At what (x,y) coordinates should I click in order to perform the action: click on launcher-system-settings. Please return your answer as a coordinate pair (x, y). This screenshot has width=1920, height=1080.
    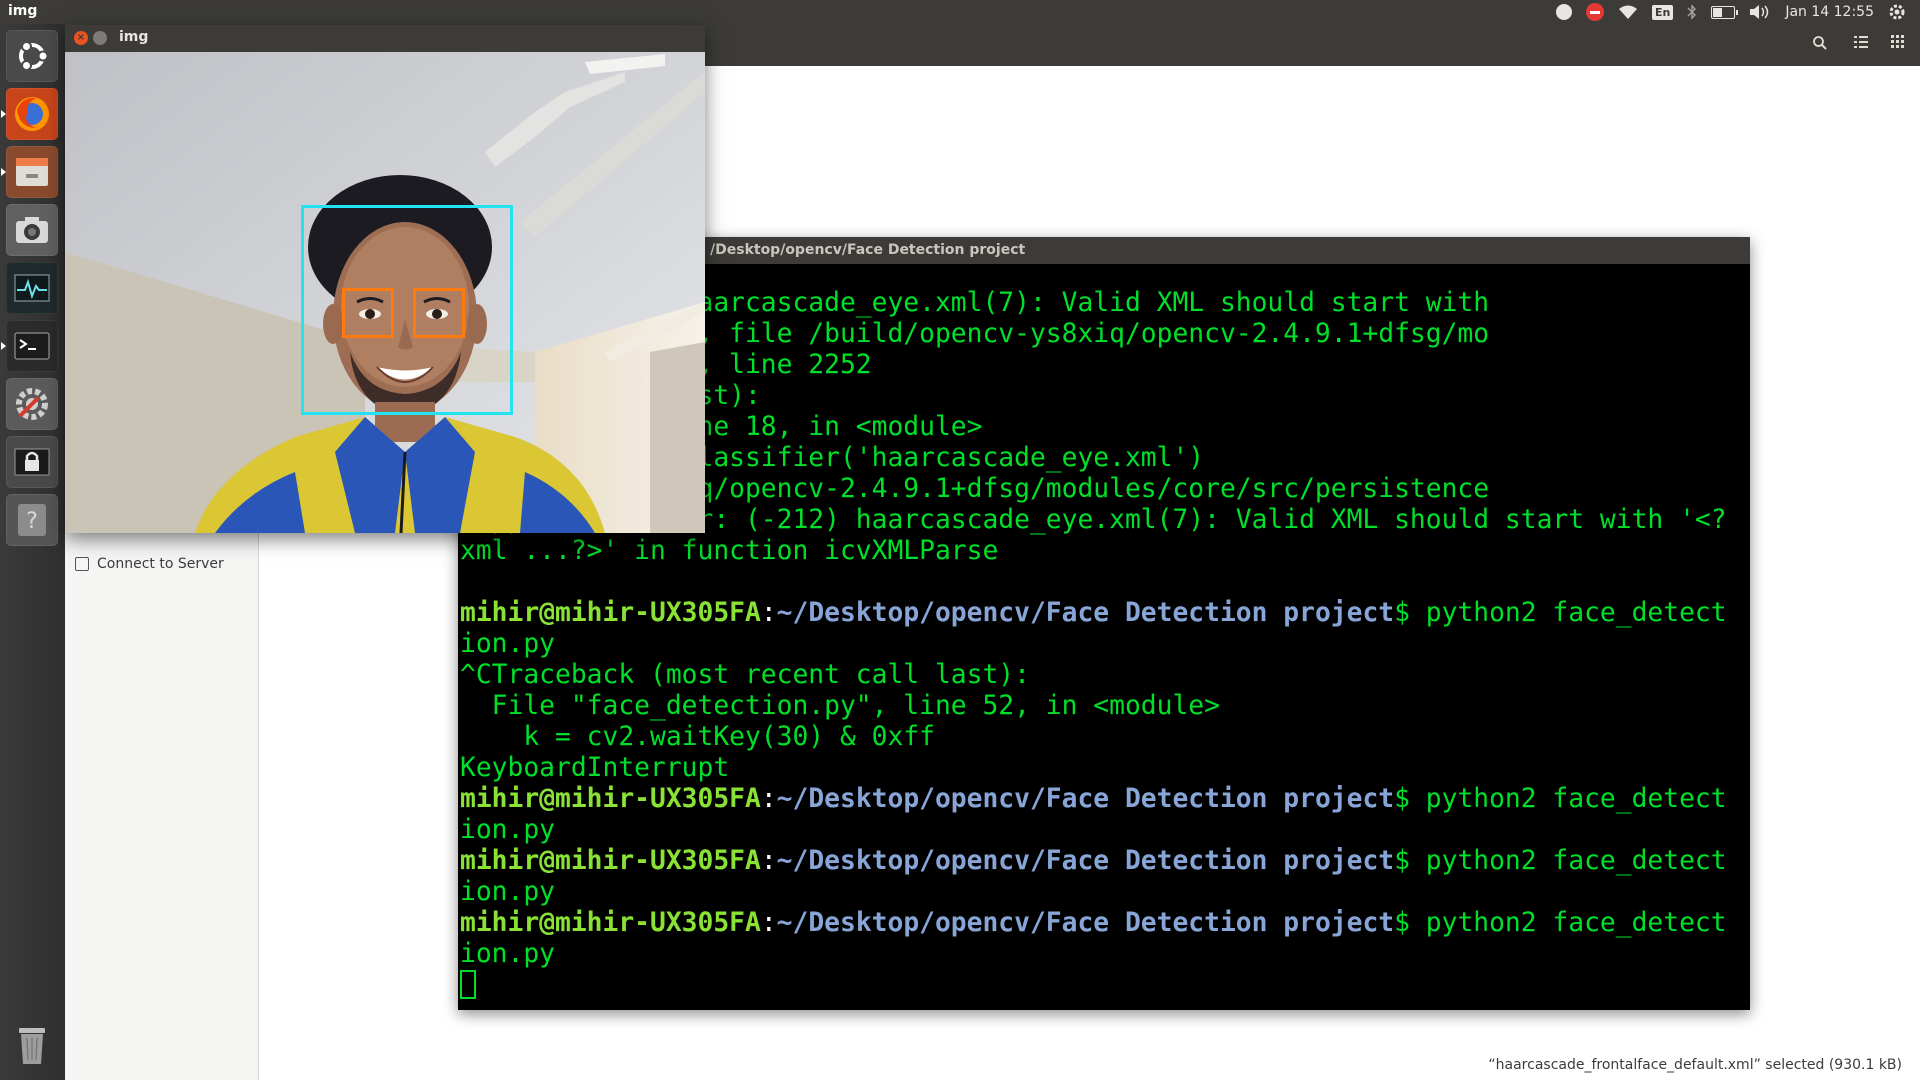
    Looking at the image, I should click on (32, 404).